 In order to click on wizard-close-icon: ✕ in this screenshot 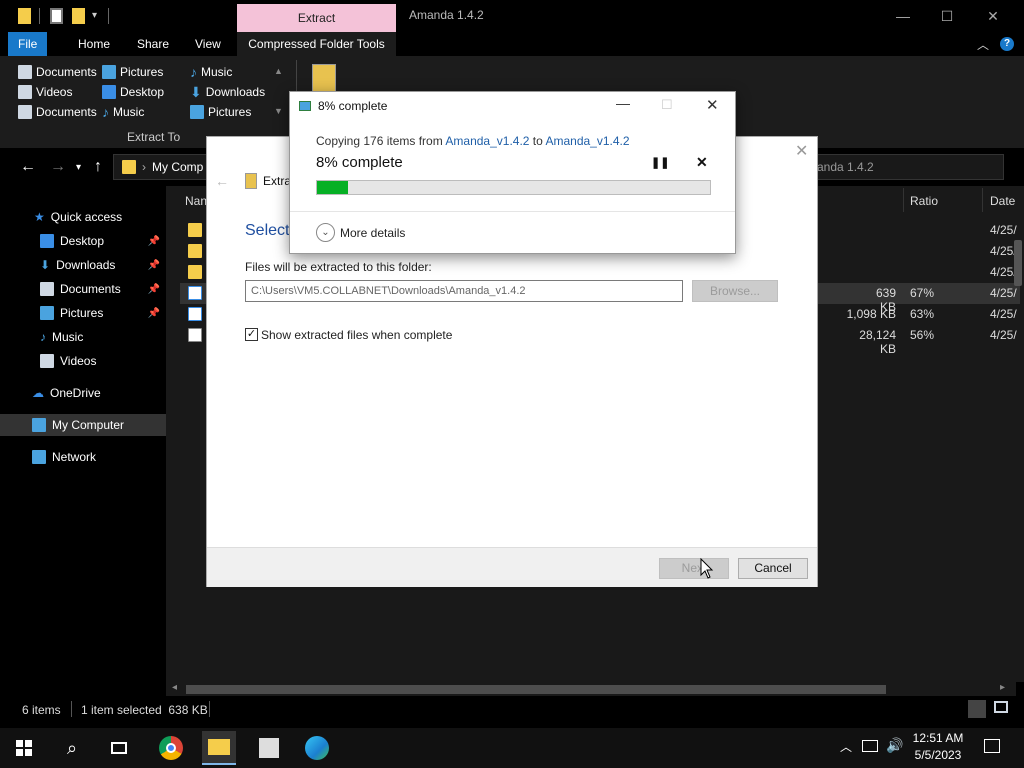, I will do `click(801, 151)`.